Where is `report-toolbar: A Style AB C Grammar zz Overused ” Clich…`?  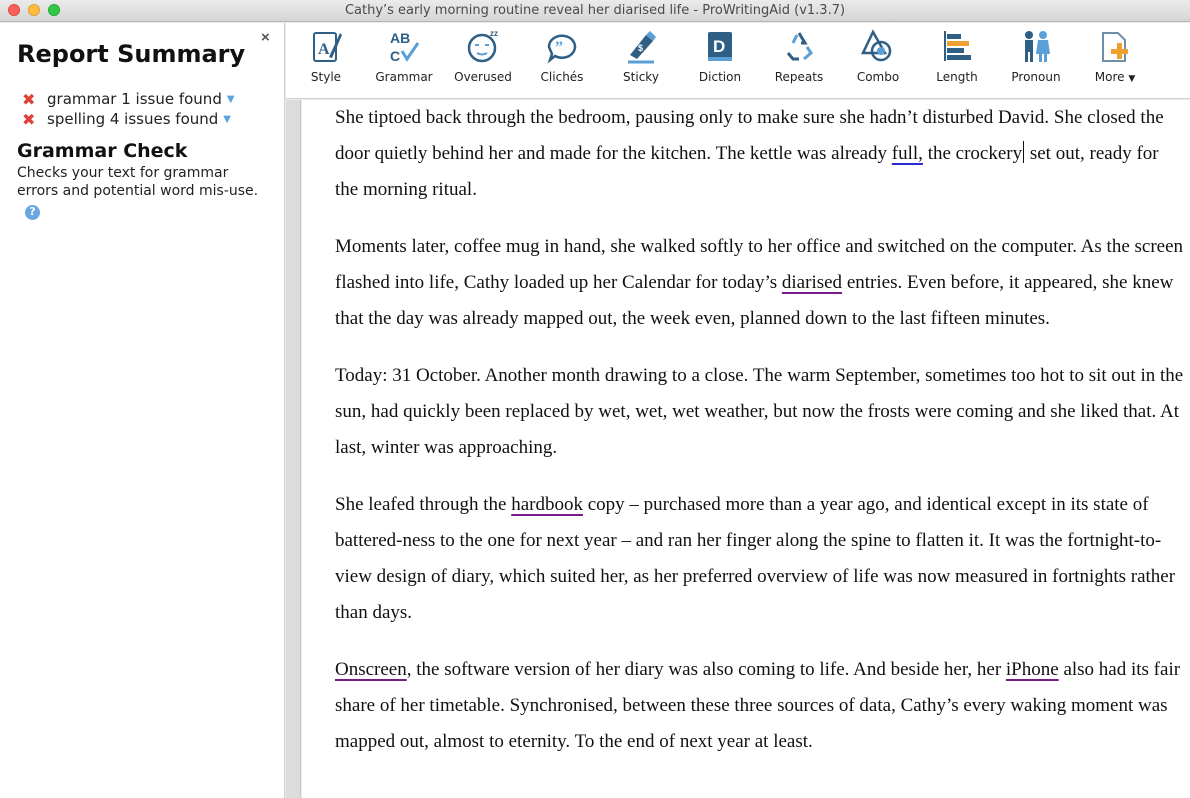
report-toolbar: A Style AB C Grammar zz Overused ” Clich… is located at coordinates (738, 61).